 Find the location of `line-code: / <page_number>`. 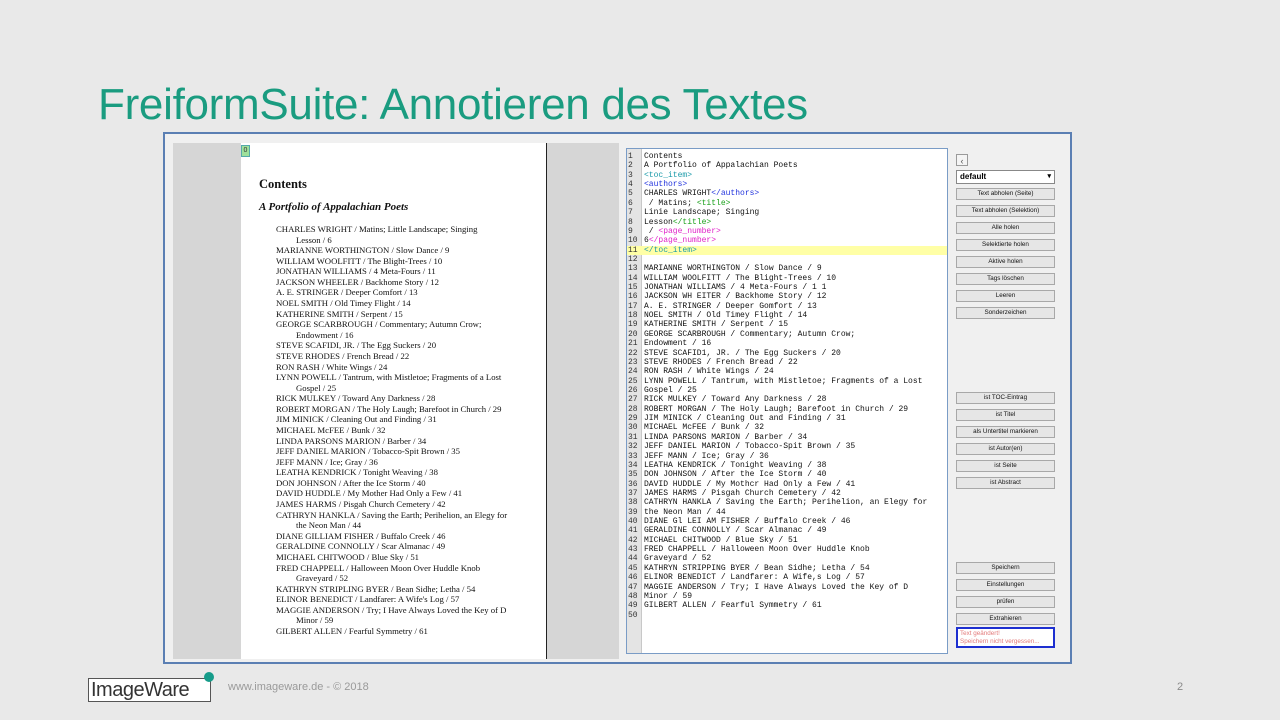

line-code: / <page_number> is located at coordinates (682, 231).